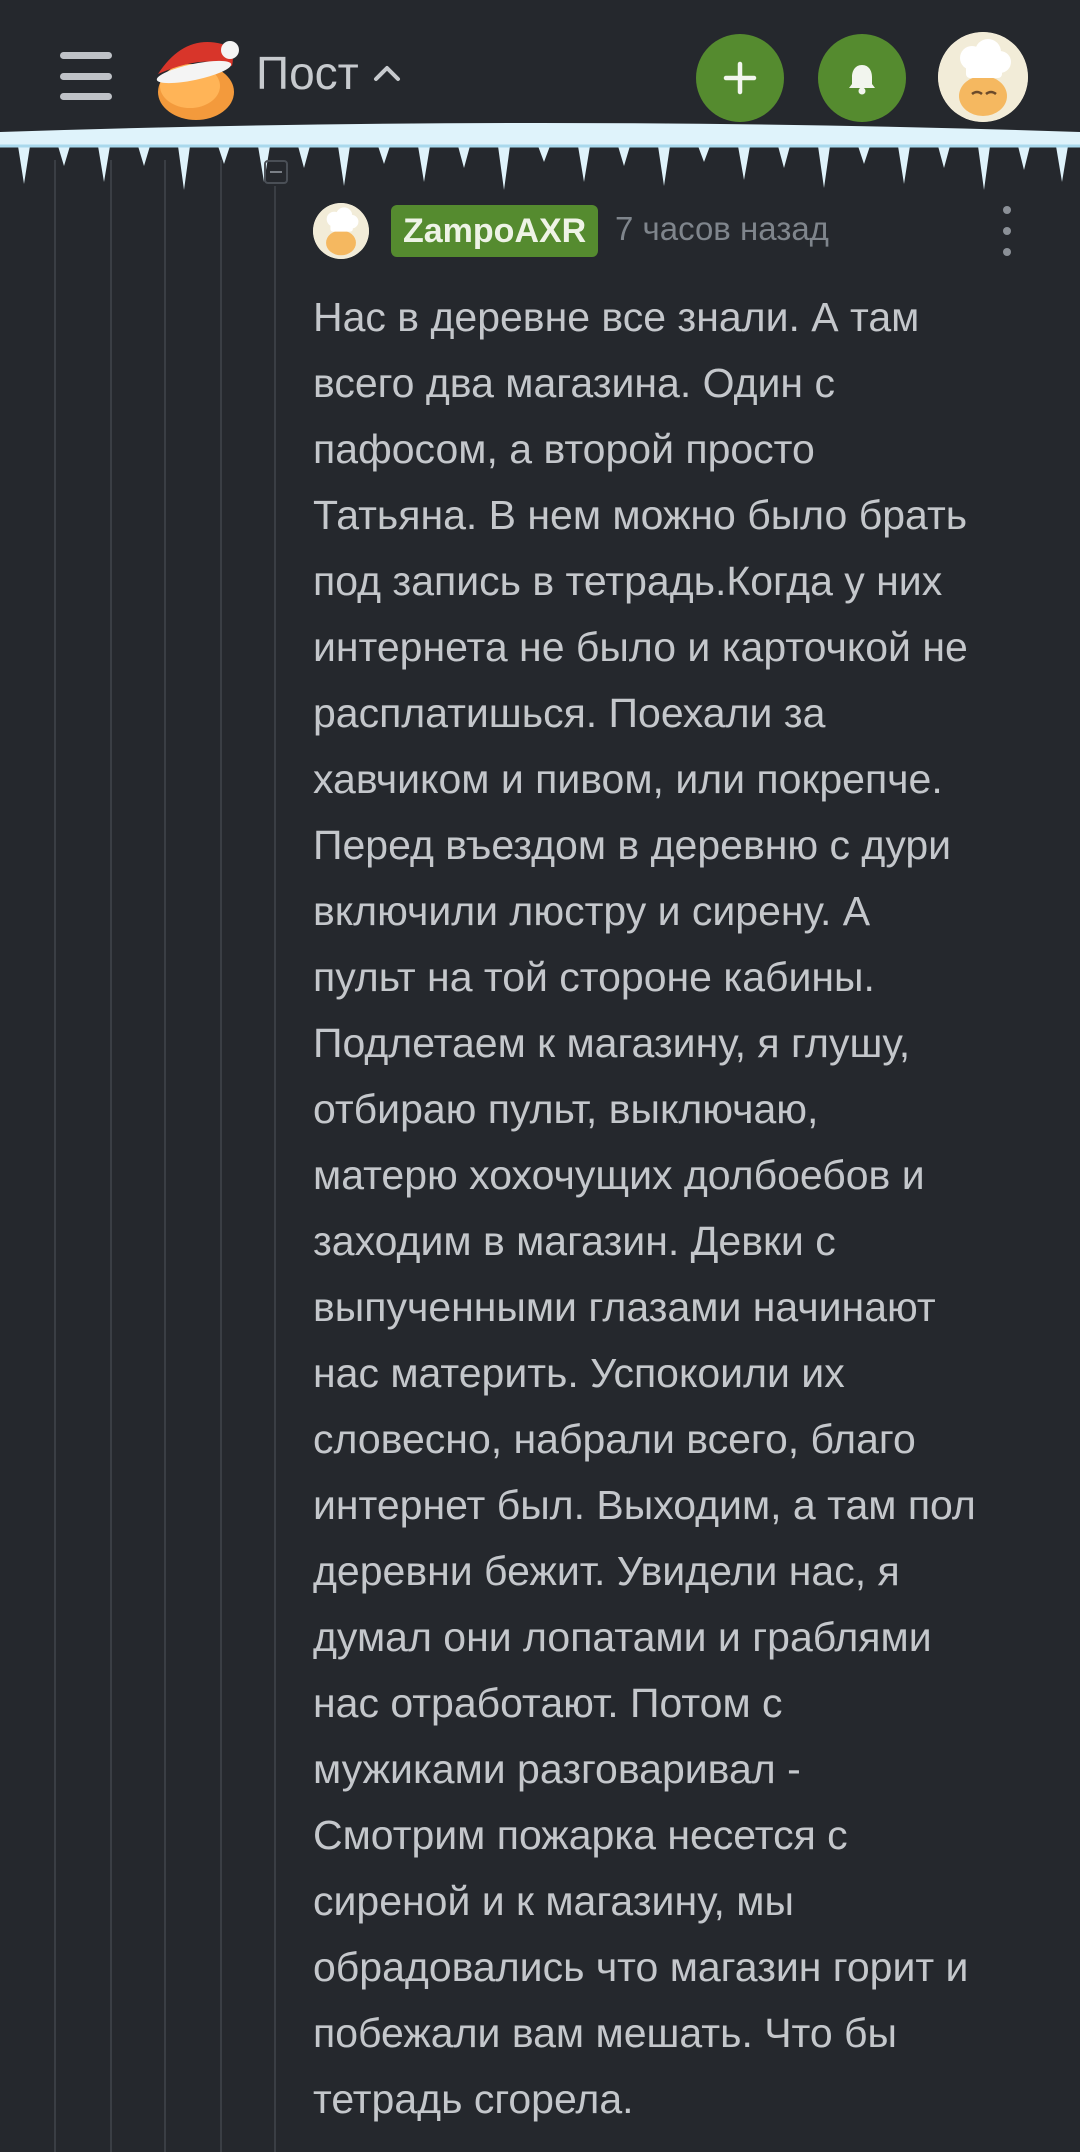  What do you see at coordinates (307, 73) in the screenshot?
I see `page-title: Пост` at bounding box center [307, 73].